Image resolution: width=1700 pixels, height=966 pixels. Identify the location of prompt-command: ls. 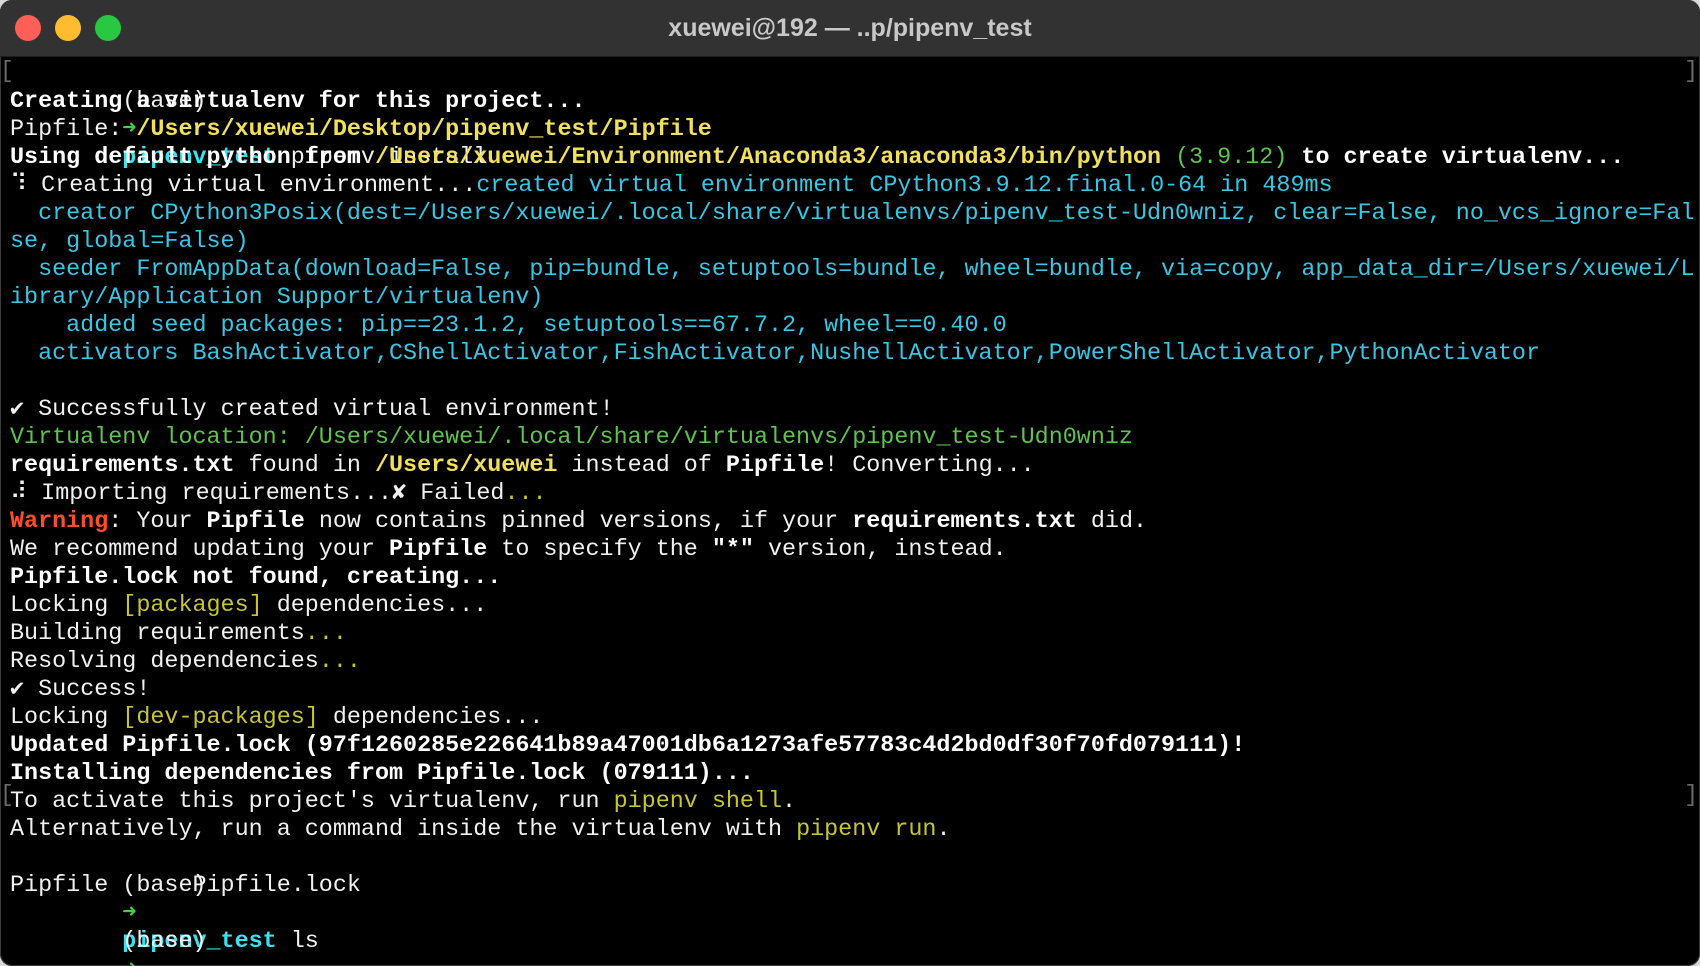
(297, 942).